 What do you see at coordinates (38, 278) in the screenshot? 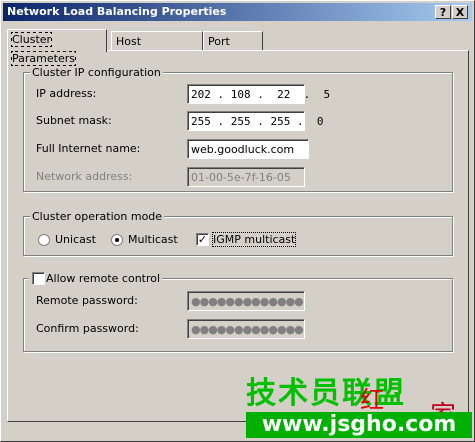
I see `allow-remote-control-checkbox` at bounding box center [38, 278].